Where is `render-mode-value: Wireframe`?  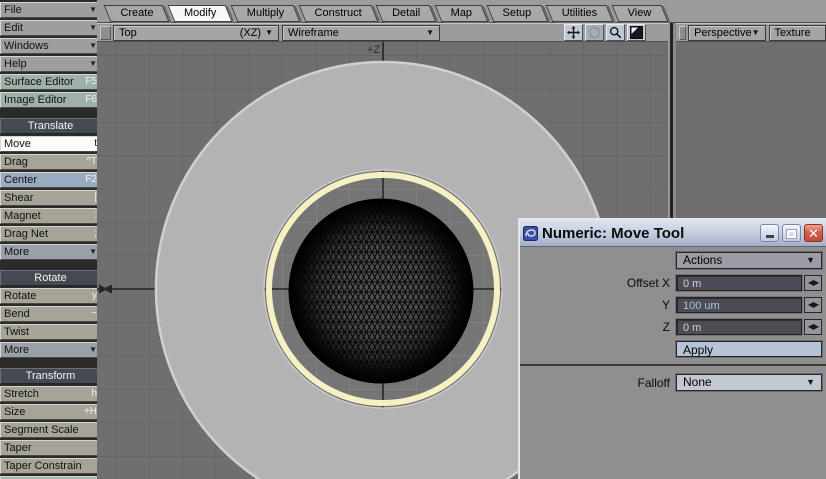
render-mode-value: Wireframe is located at coordinates (313, 32).